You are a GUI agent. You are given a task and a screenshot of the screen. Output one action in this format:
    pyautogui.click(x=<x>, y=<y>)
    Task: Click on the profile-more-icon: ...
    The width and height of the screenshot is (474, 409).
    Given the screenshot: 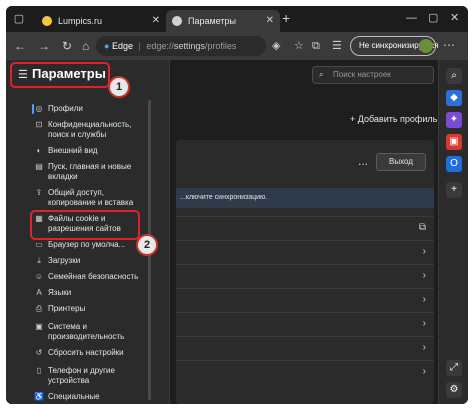 What is the action you would take?
    pyautogui.click(x=363, y=161)
    